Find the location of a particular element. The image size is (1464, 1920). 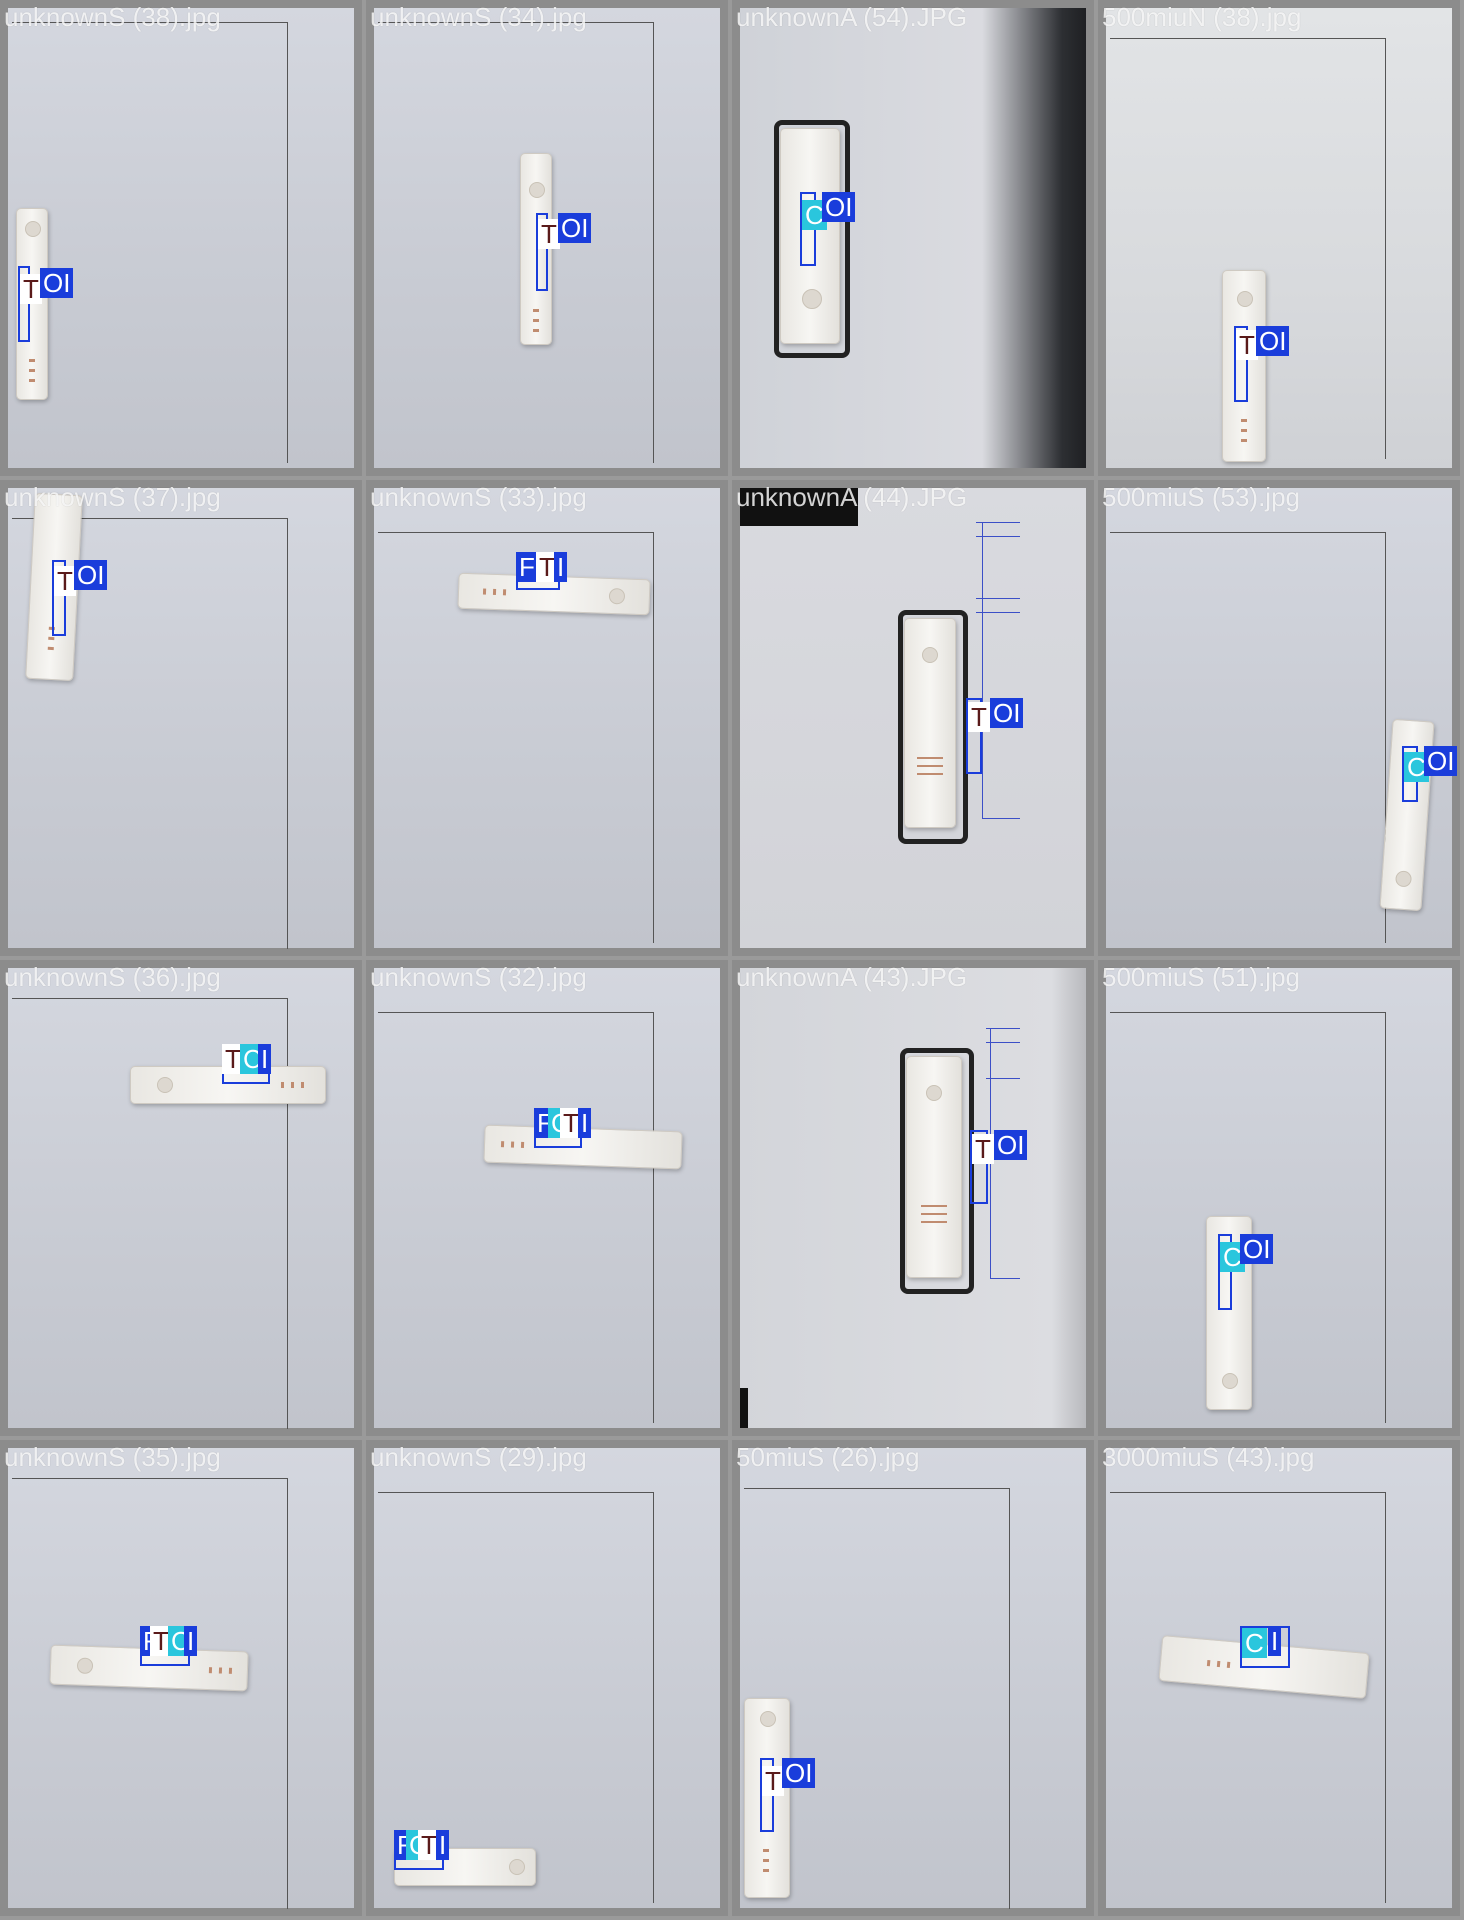

detection-label-f: F is located at coordinates (527, 567).